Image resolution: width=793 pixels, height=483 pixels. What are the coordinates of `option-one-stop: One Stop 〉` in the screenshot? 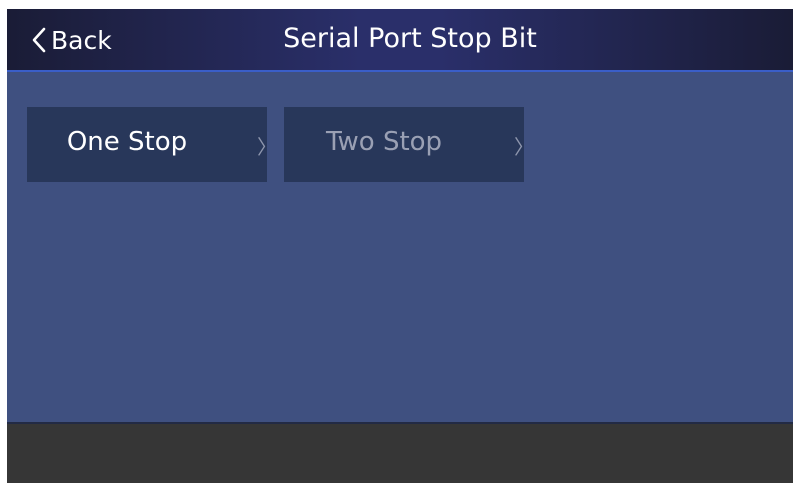 It's located at (152, 144).